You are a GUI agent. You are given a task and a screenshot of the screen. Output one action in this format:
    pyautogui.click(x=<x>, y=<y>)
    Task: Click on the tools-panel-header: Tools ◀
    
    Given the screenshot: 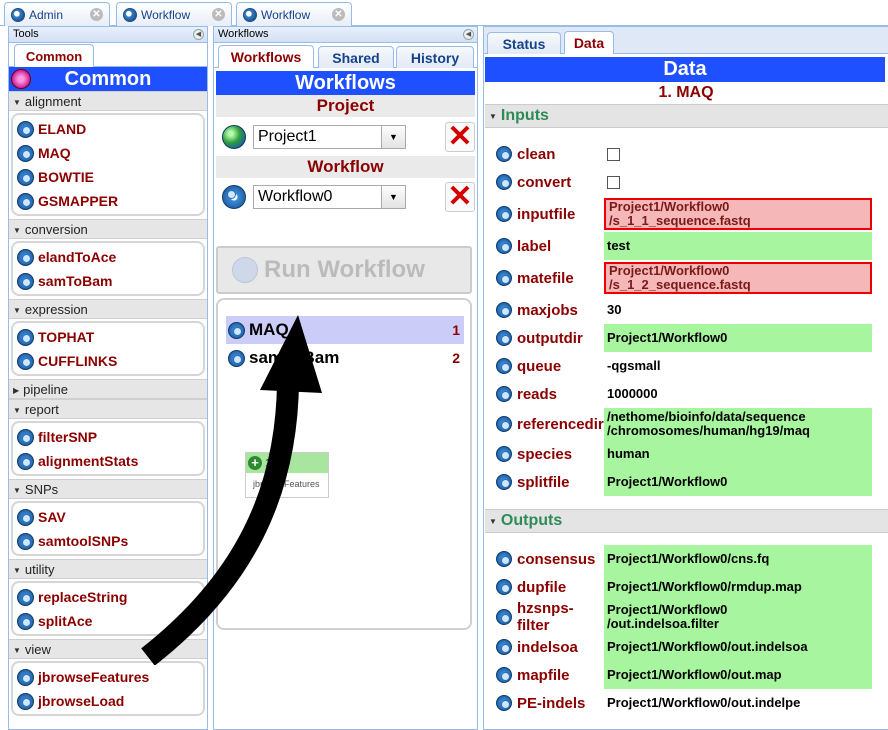 What is the action you would take?
    pyautogui.click(x=108, y=35)
    